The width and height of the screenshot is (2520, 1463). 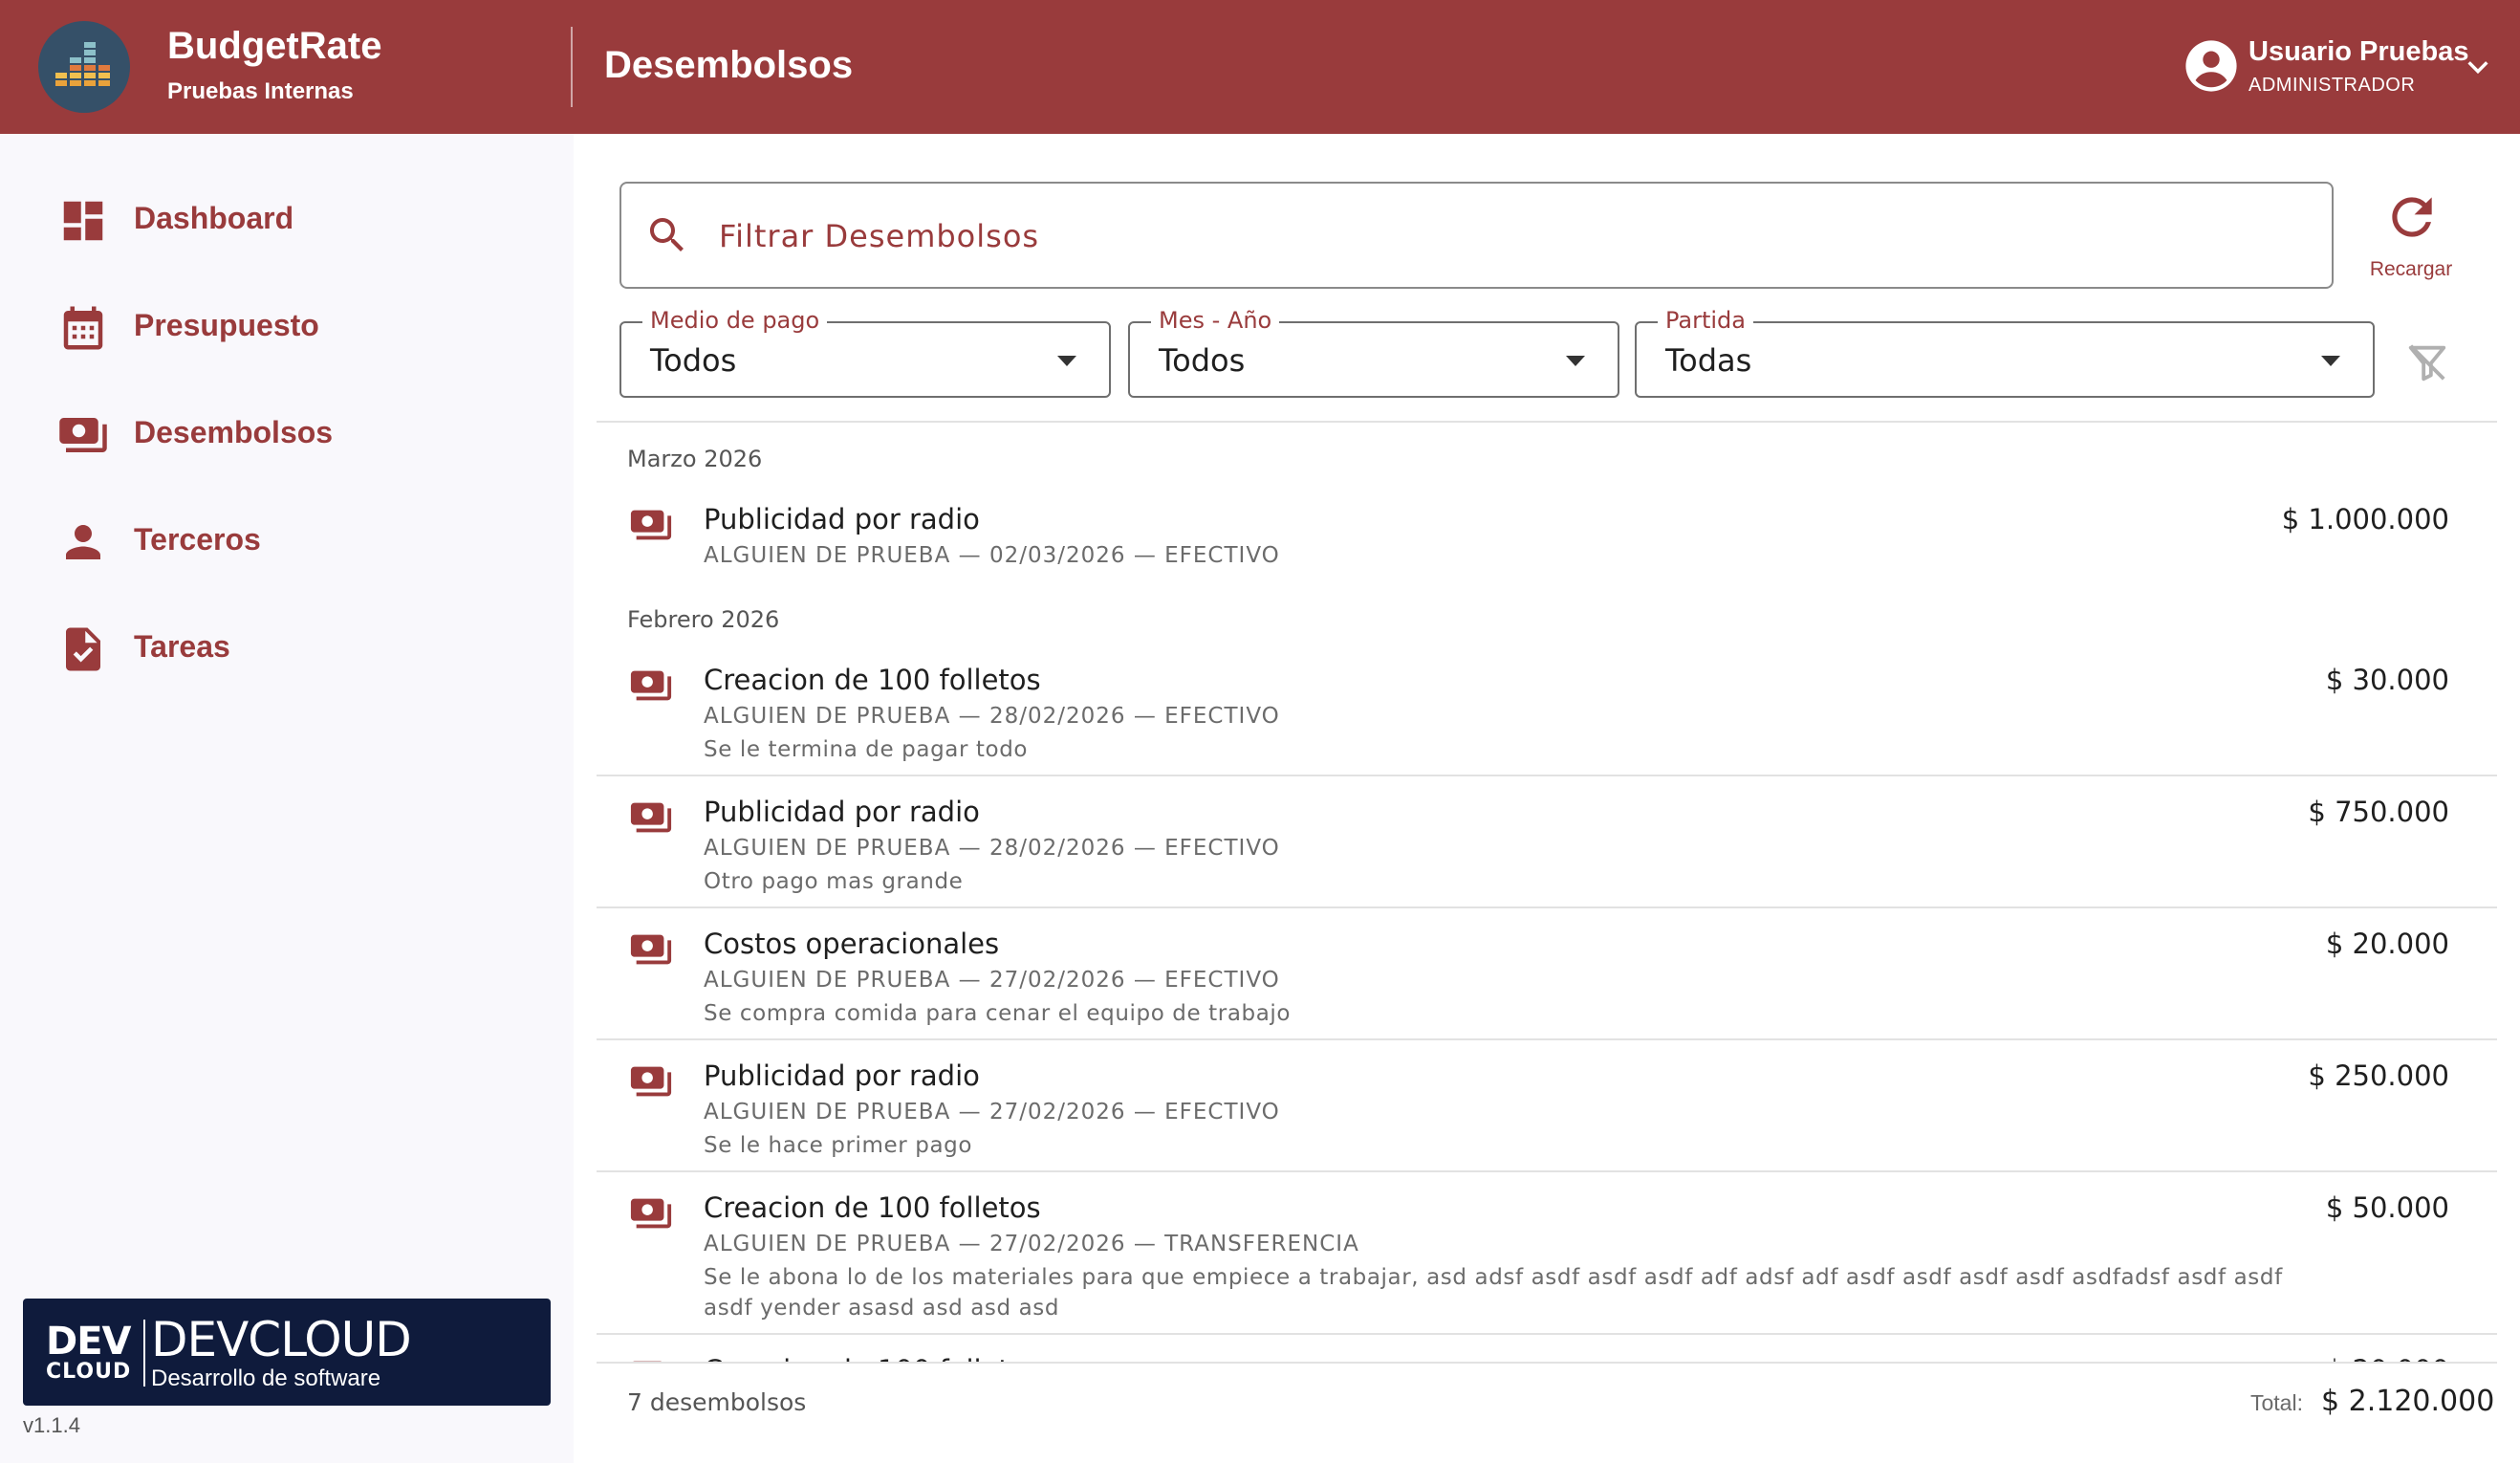 What do you see at coordinates (667, 235) in the screenshot?
I see `search-icon` at bounding box center [667, 235].